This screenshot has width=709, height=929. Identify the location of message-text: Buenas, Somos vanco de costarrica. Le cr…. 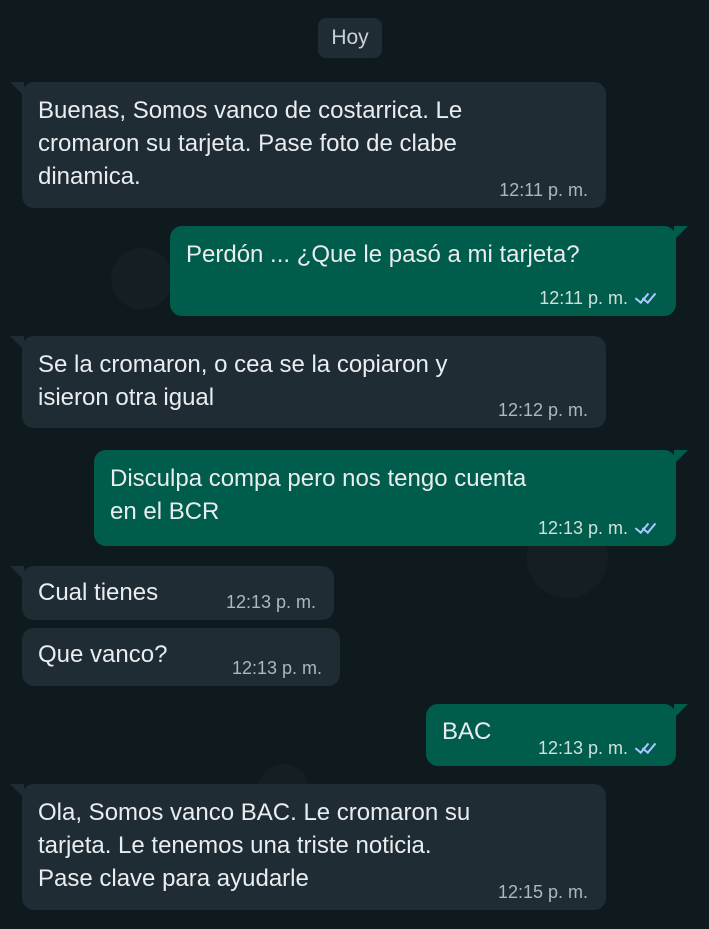
(250, 143).